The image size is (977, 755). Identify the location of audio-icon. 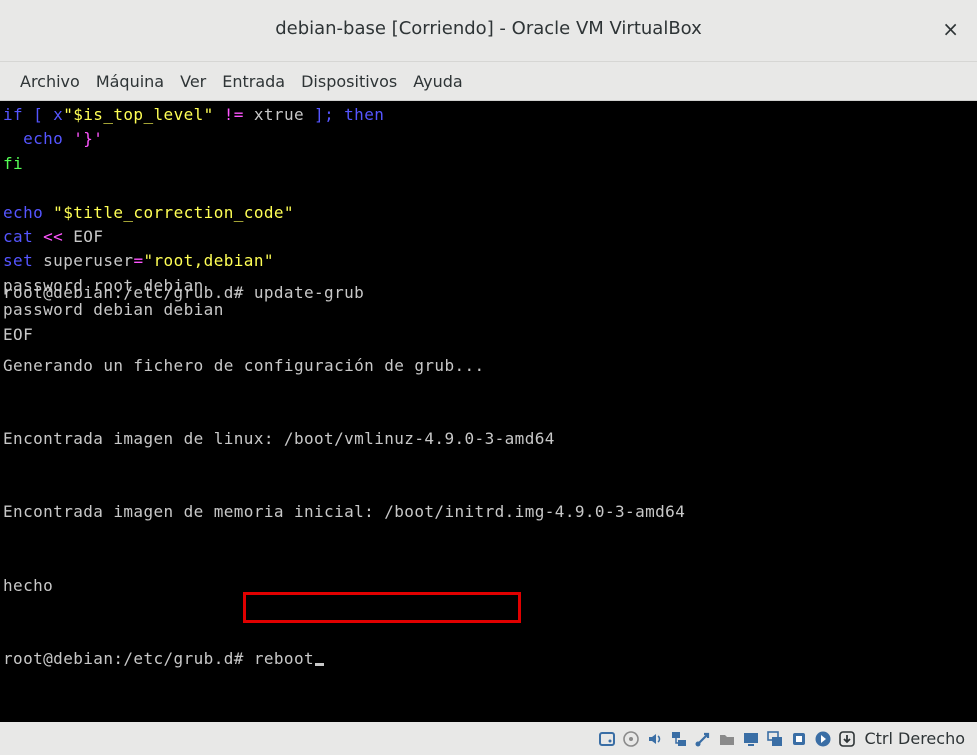
(655, 739).